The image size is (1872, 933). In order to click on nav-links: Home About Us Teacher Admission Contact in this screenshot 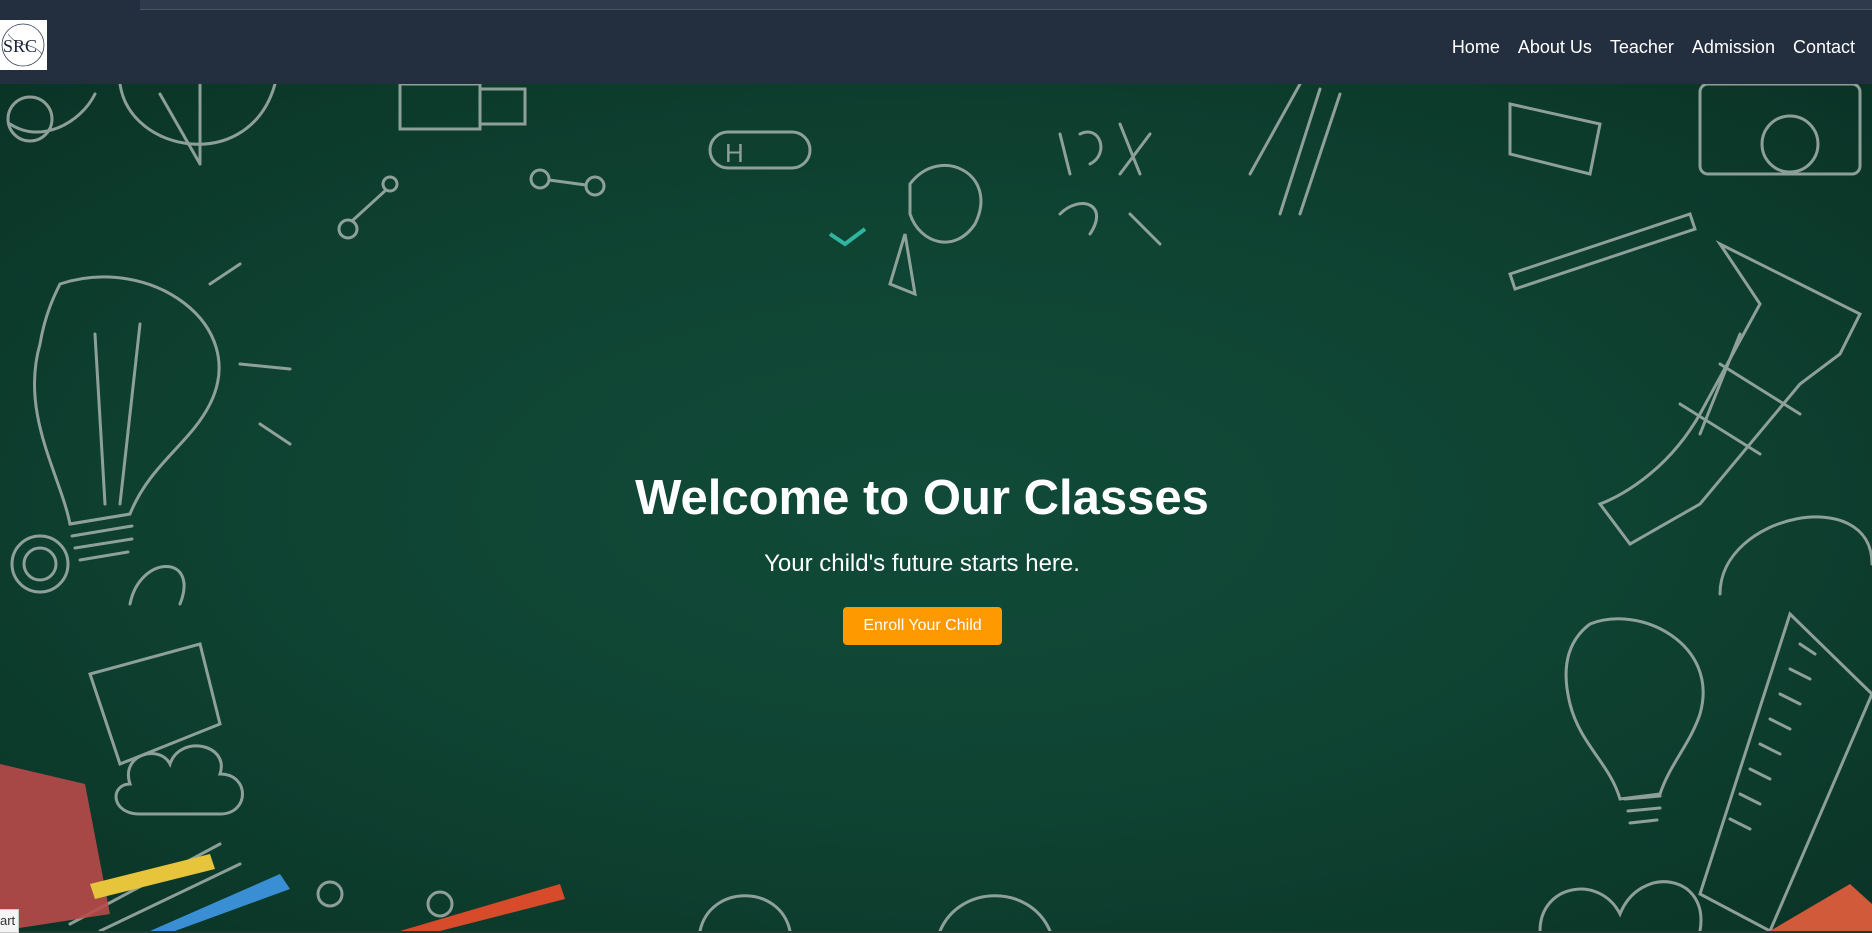, I will do `click(1653, 47)`.